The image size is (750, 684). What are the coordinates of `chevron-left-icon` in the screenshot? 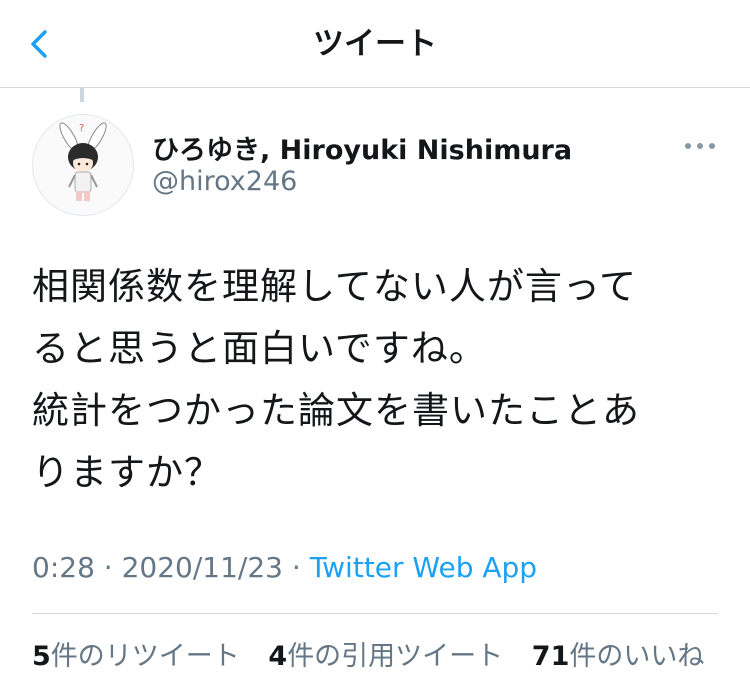 It's located at (39, 44).